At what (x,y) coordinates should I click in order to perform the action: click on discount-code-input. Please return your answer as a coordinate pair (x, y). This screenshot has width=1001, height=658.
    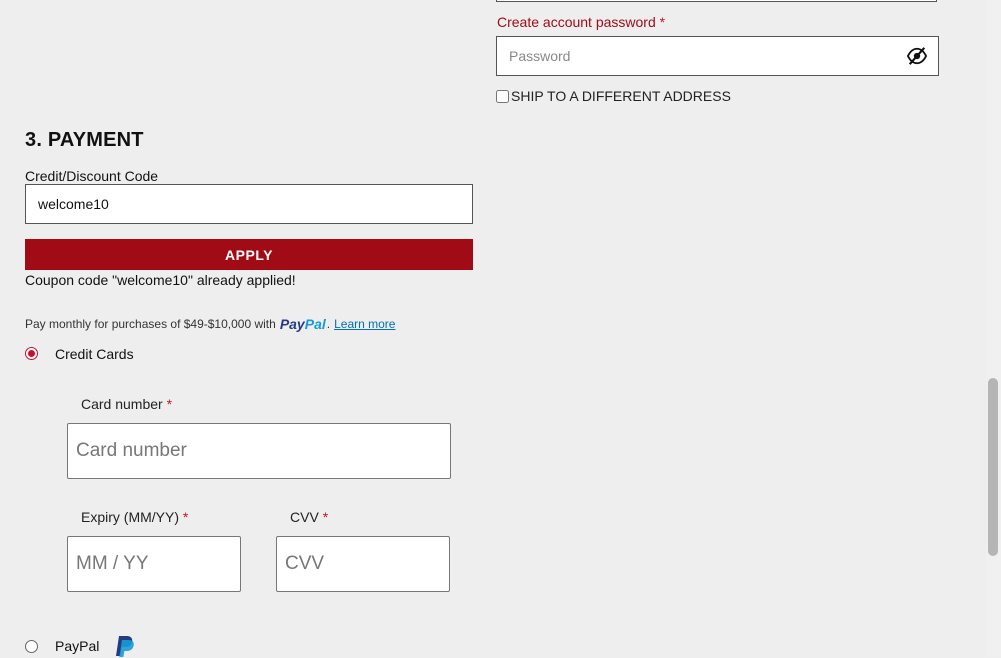
    Looking at the image, I should click on (249, 204).